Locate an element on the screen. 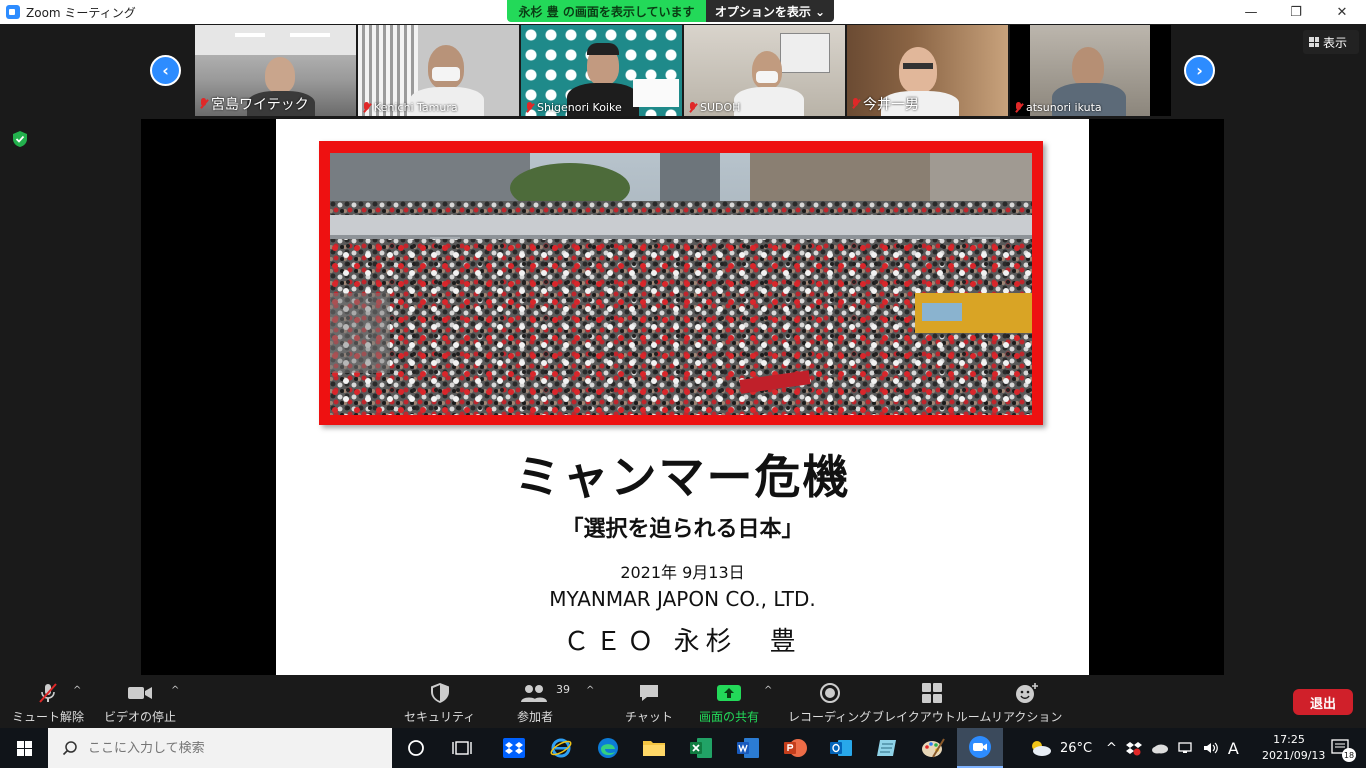 This screenshot has width=1366, height=768. record-button: レコーディング is located at coordinates (829, 703).